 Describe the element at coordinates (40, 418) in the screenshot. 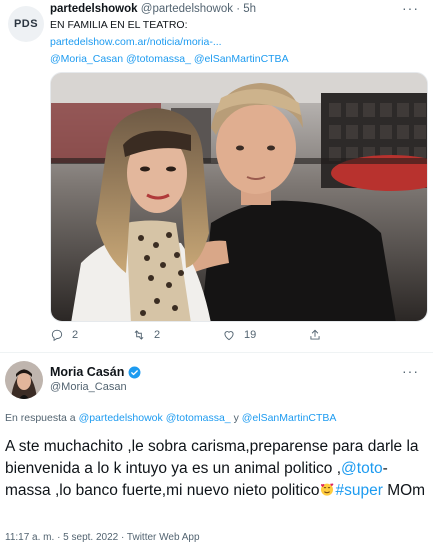

I see `reply-prefix: En respuesta a` at that location.